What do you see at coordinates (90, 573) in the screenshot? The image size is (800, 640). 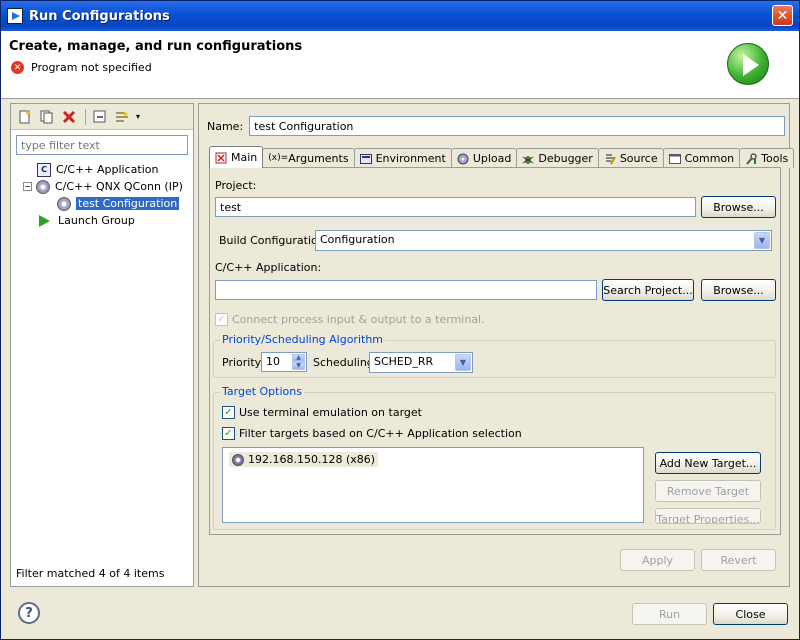 I see `filter-status: Filter matched 4 of 4 items` at bounding box center [90, 573].